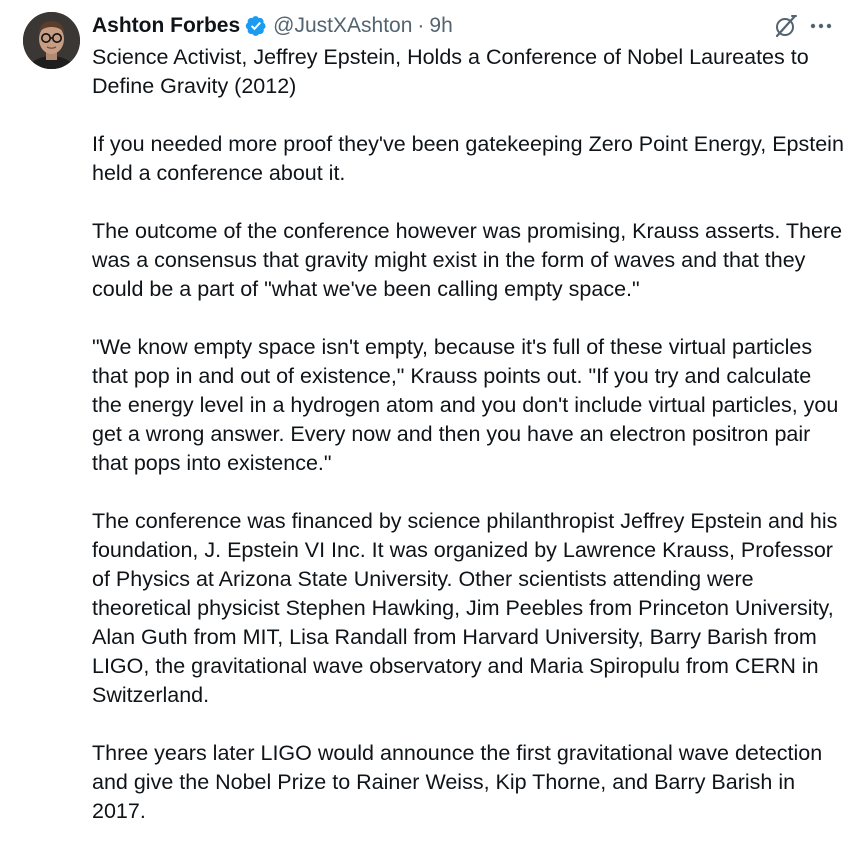 The width and height of the screenshot is (861, 855). Describe the element at coordinates (440, 26) in the screenshot. I see `post-timestamp: 9h` at that location.